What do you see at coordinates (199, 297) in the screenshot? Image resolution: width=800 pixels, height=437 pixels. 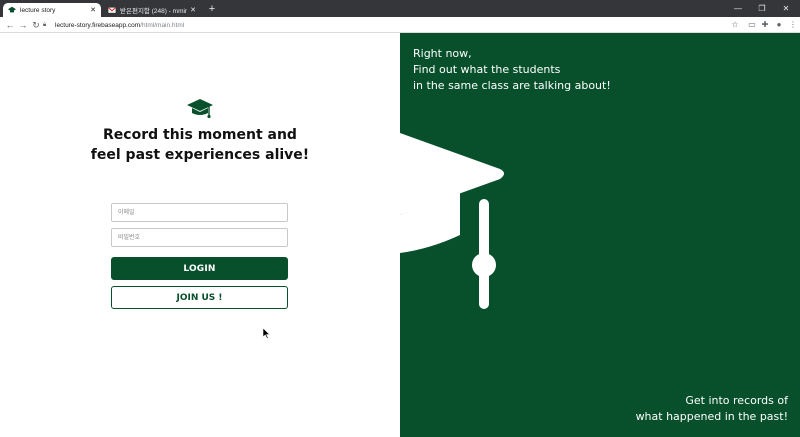 I see `join-button: JOIN US !` at bounding box center [199, 297].